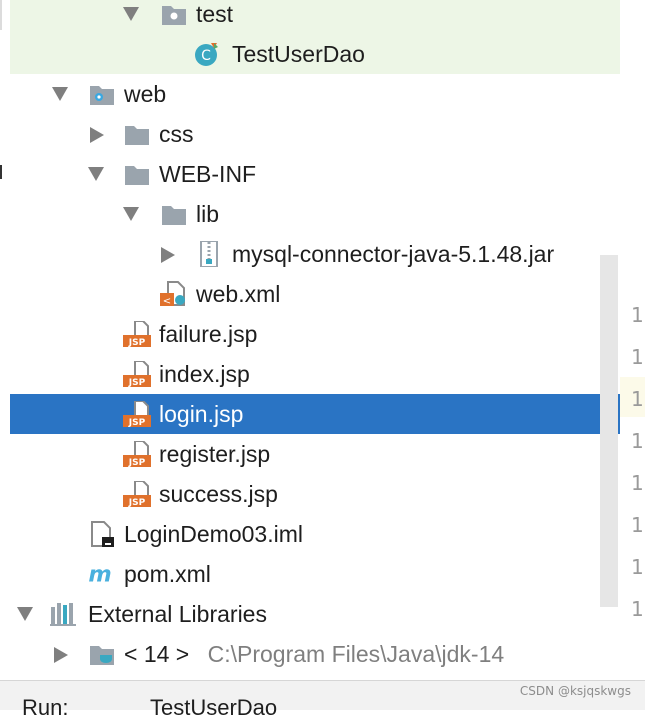  I want to click on tree-item-mysql-jar: mysql-connector-java-5.1.48.jar, so click(315, 254).